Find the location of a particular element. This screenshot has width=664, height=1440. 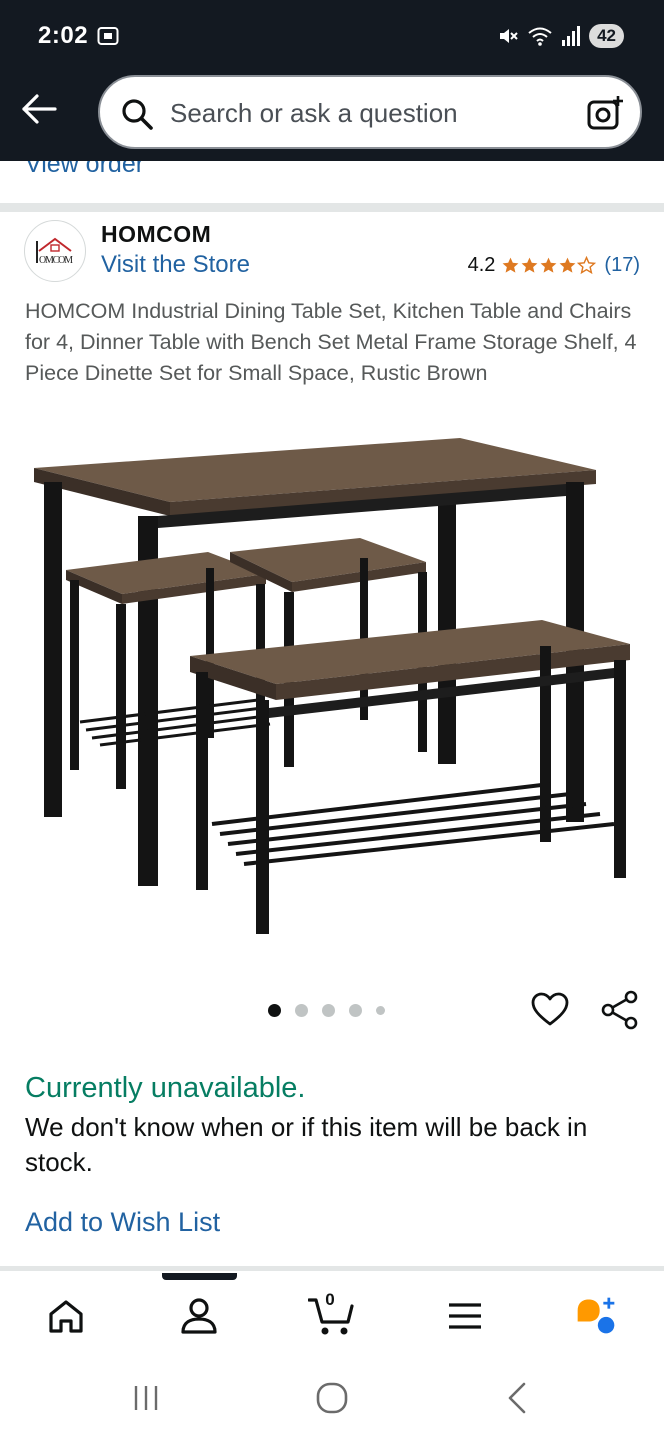

previous-section: View order is located at coordinates (332, 182).